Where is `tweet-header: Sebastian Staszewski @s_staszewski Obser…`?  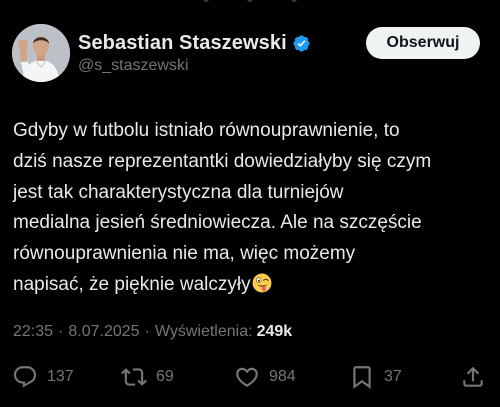 tweet-header: Sebastian Staszewski @s_staszewski Obser… is located at coordinates (251, 55).